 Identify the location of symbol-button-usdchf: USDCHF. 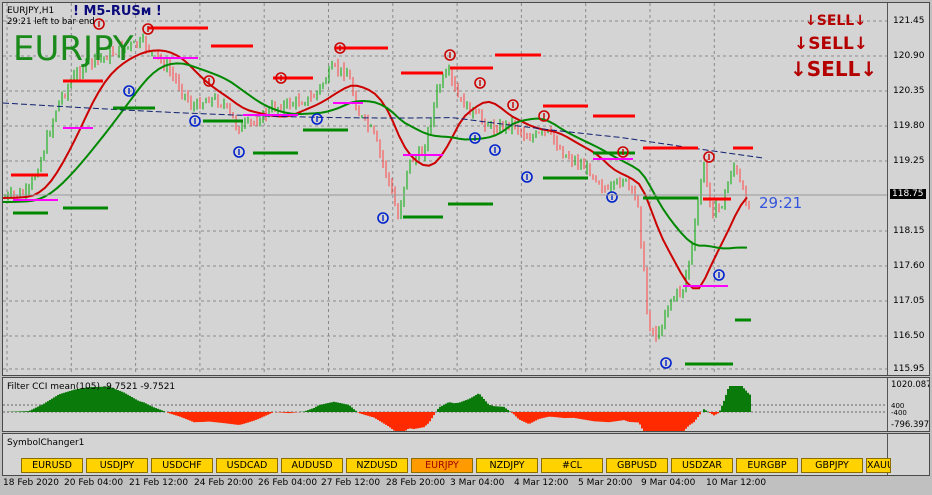
(182, 465).